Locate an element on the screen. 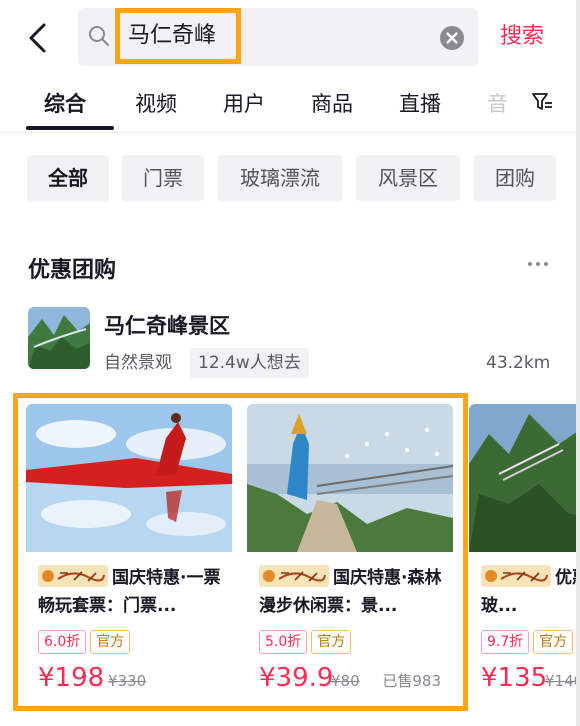  chip-all: 全部 is located at coordinates (68, 178).